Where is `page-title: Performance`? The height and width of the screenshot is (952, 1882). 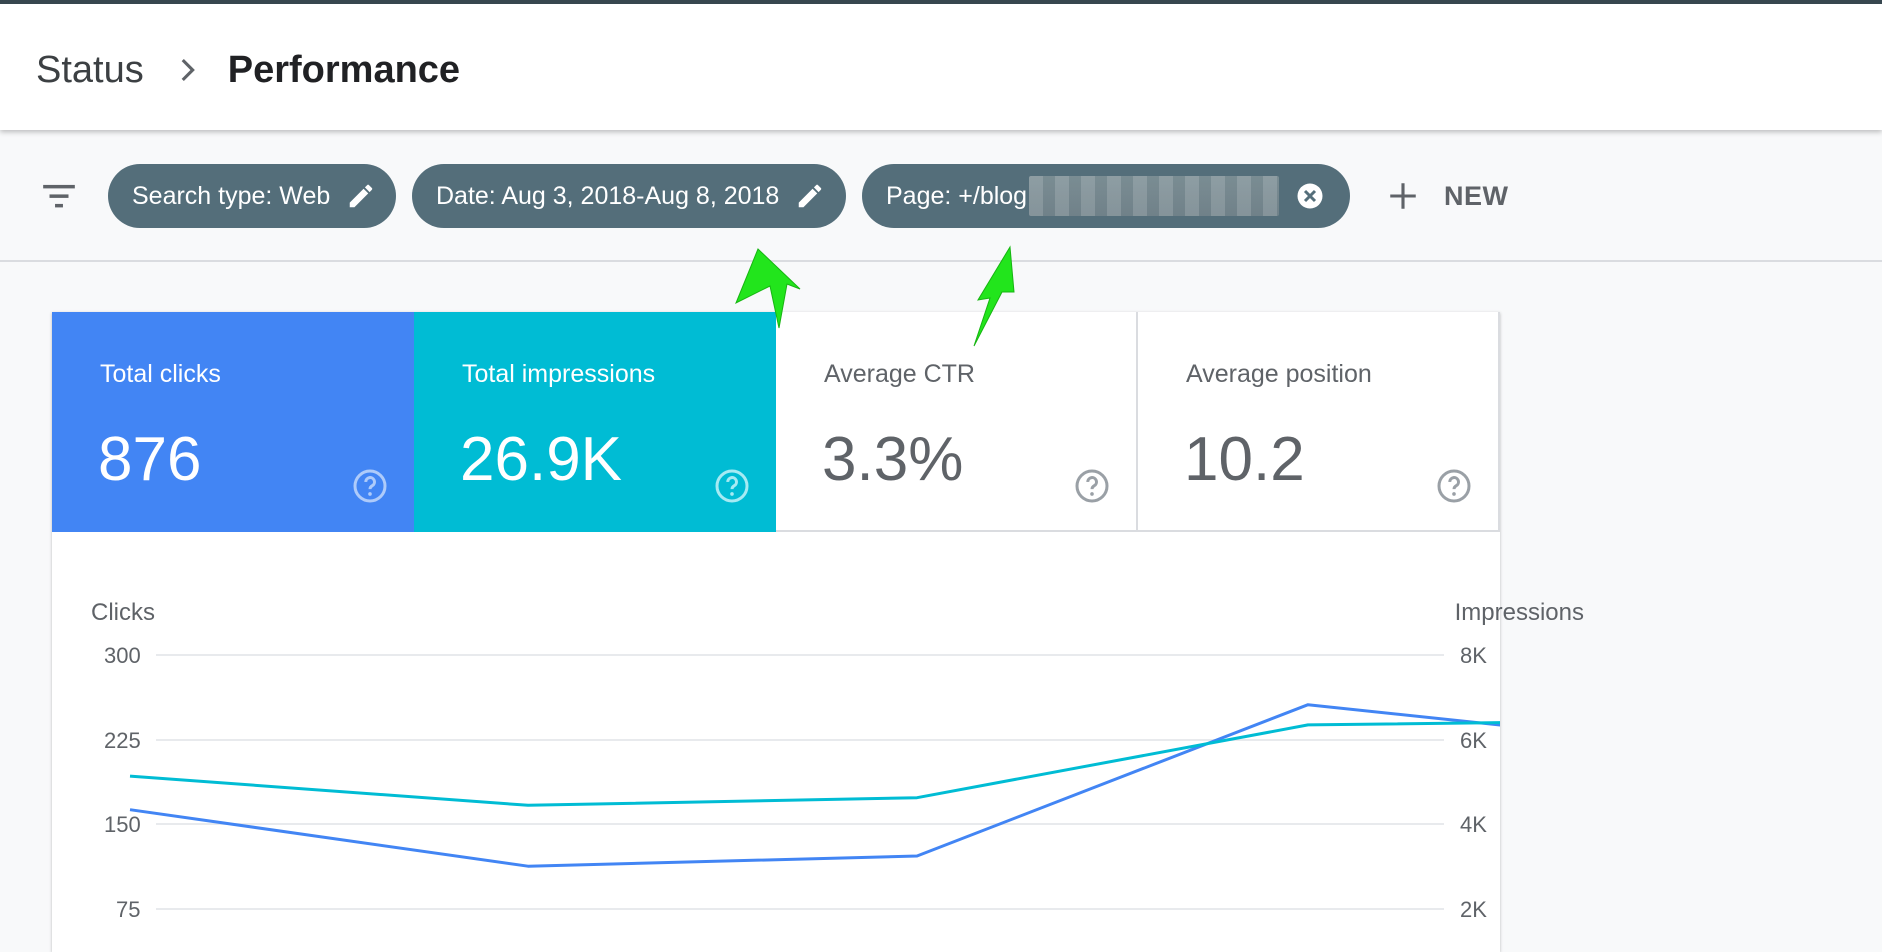
page-title: Performance is located at coordinates (344, 69).